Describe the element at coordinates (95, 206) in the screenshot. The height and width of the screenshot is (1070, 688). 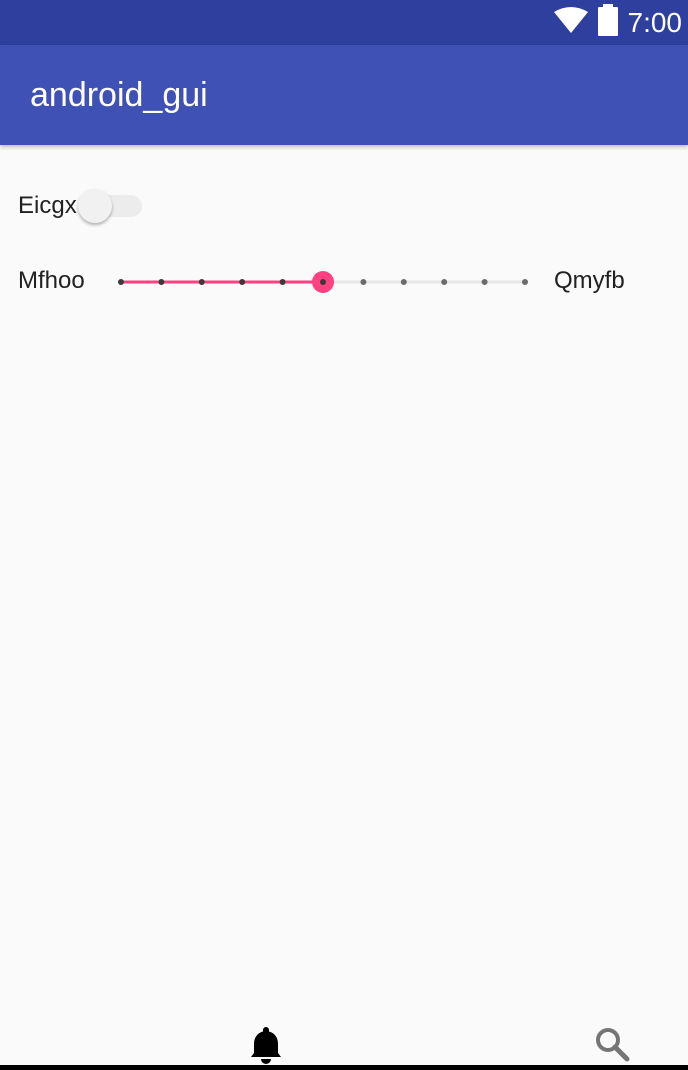
I see `switch-thumb` at that location.